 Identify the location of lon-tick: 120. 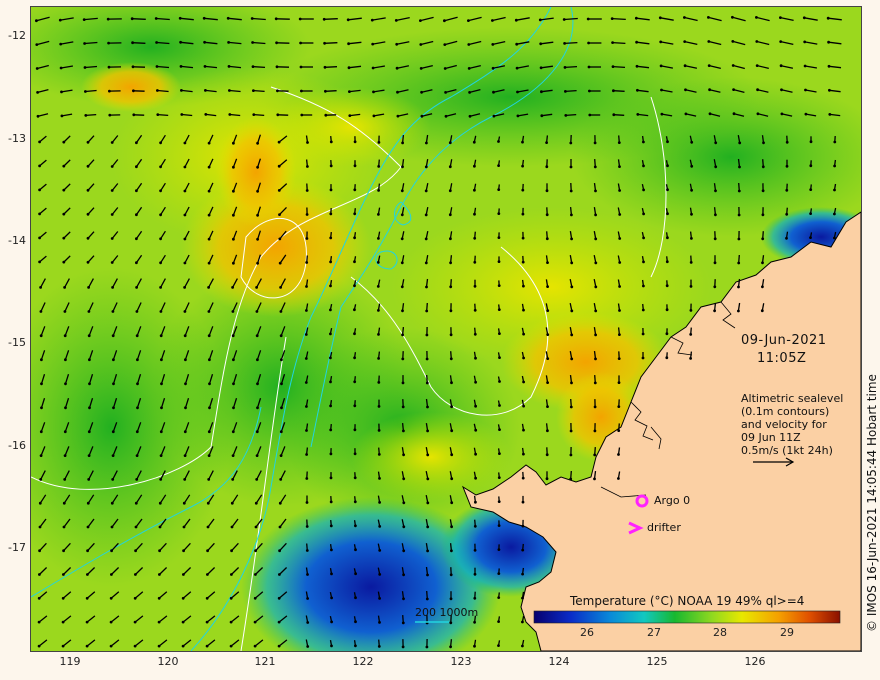
(168, 661).